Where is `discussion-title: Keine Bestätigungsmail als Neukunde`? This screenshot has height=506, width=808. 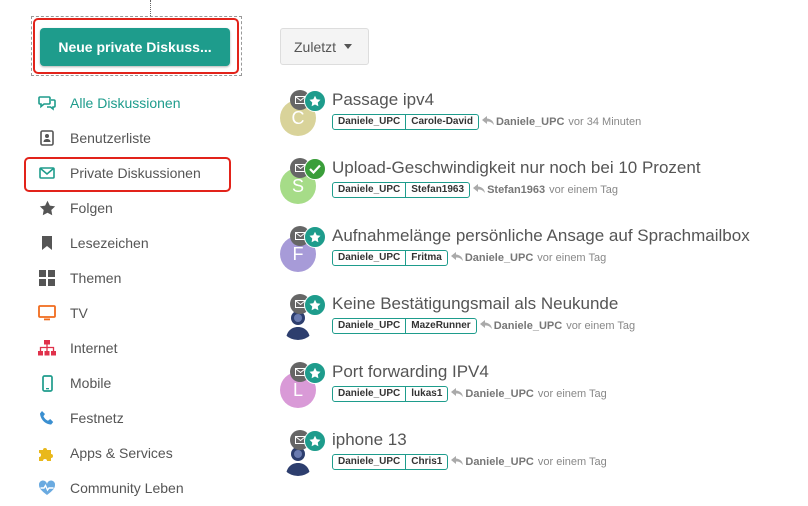 discussion-title: Keine Bestätigungsmail als Neukunde is located at coordinates (475, 304).